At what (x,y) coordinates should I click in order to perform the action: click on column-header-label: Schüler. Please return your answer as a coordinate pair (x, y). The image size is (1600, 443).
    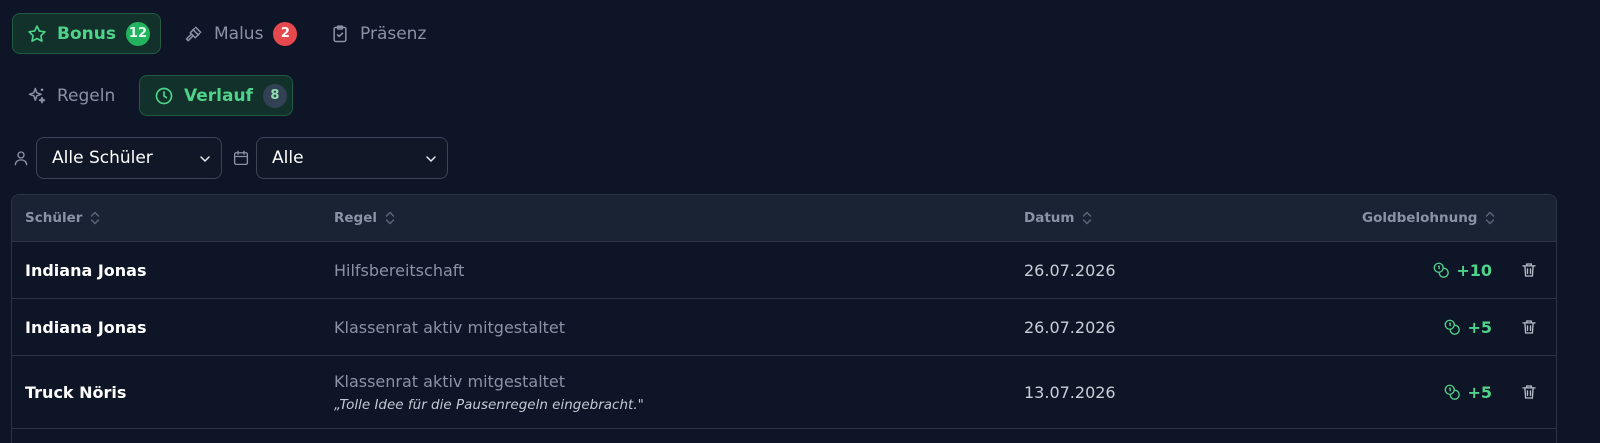
    Looking at the image, I should click on (54, 218).